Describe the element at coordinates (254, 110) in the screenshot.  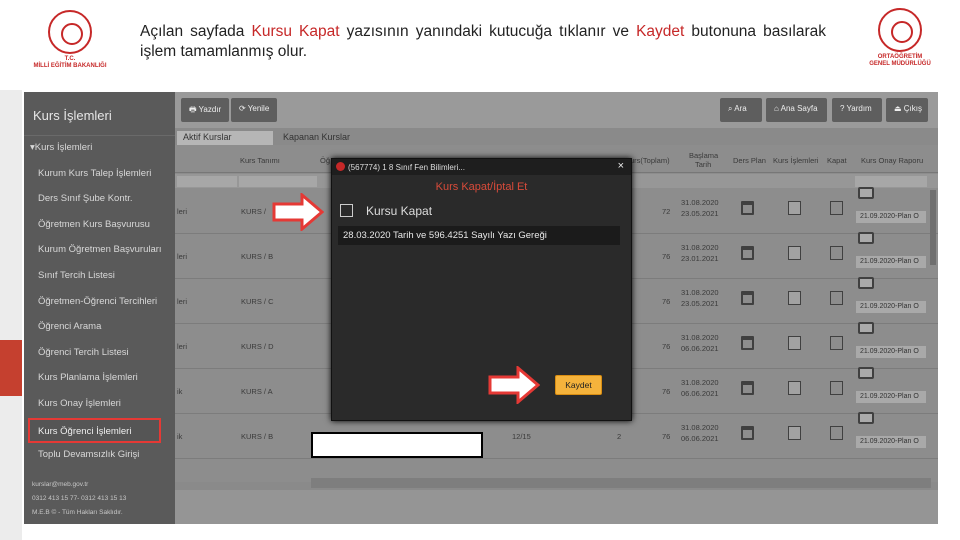
I see `refresh-button: ⟳ Yenile` at that location.